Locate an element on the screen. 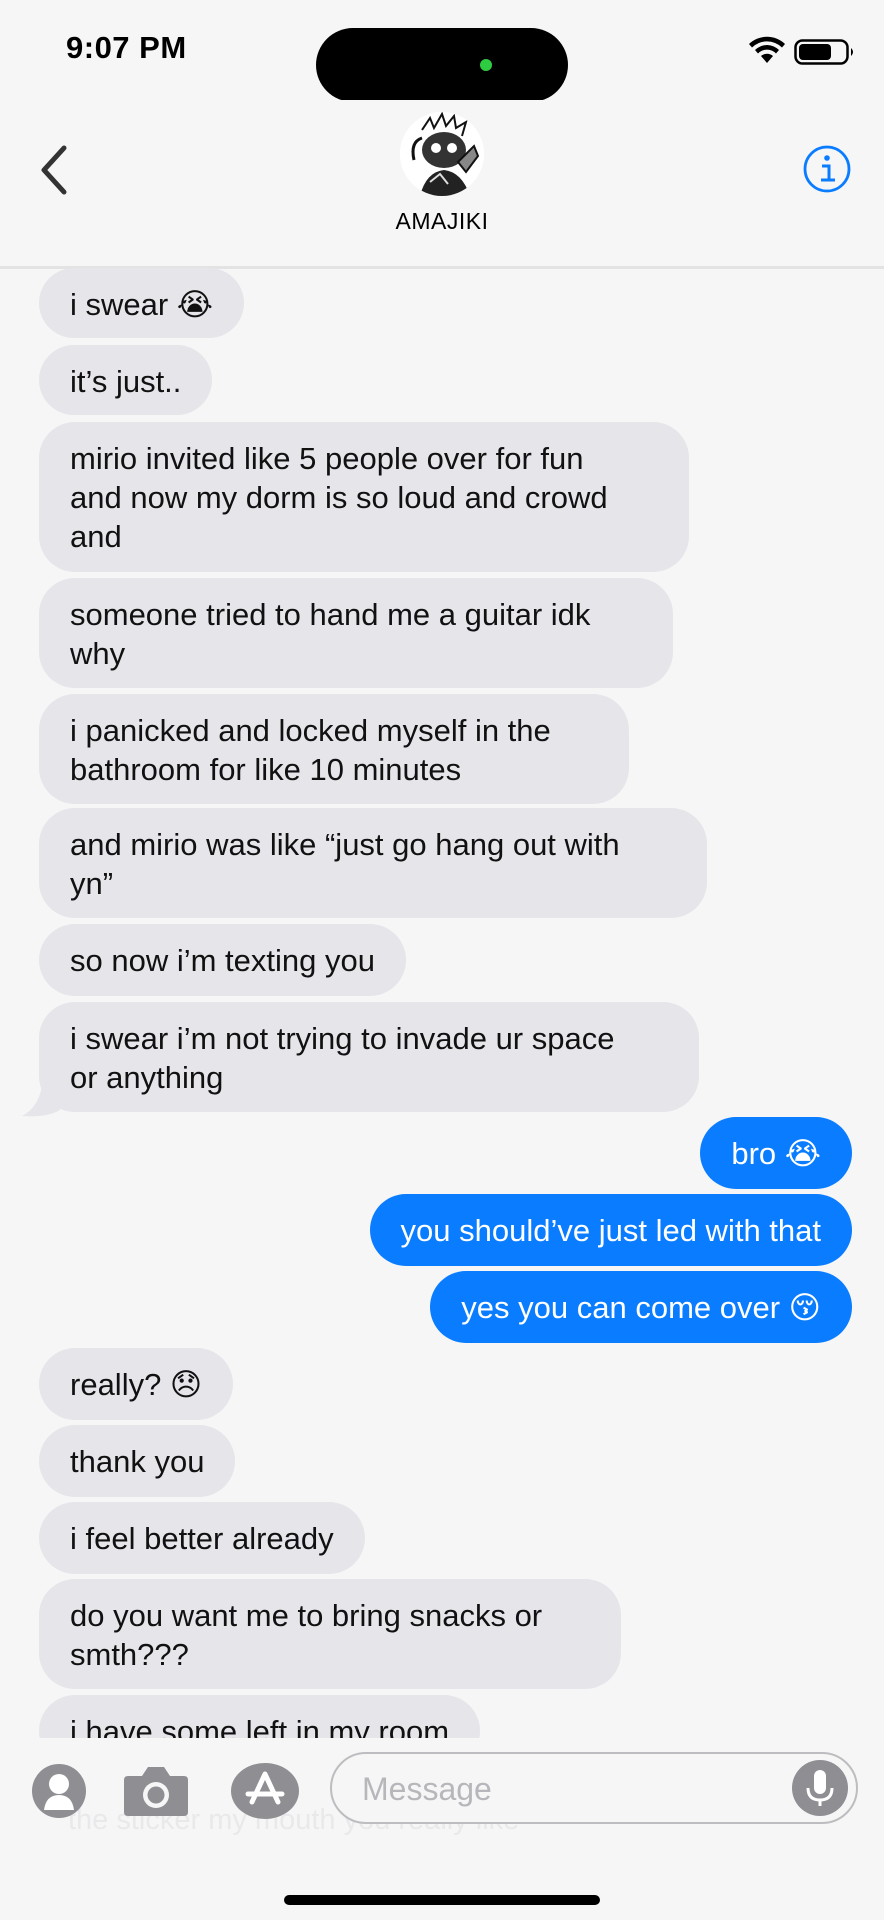 The width and height of the screenshot is (884, 1920). incoming-message-bubble: it’s just.. is located at coordinates (126, 380).